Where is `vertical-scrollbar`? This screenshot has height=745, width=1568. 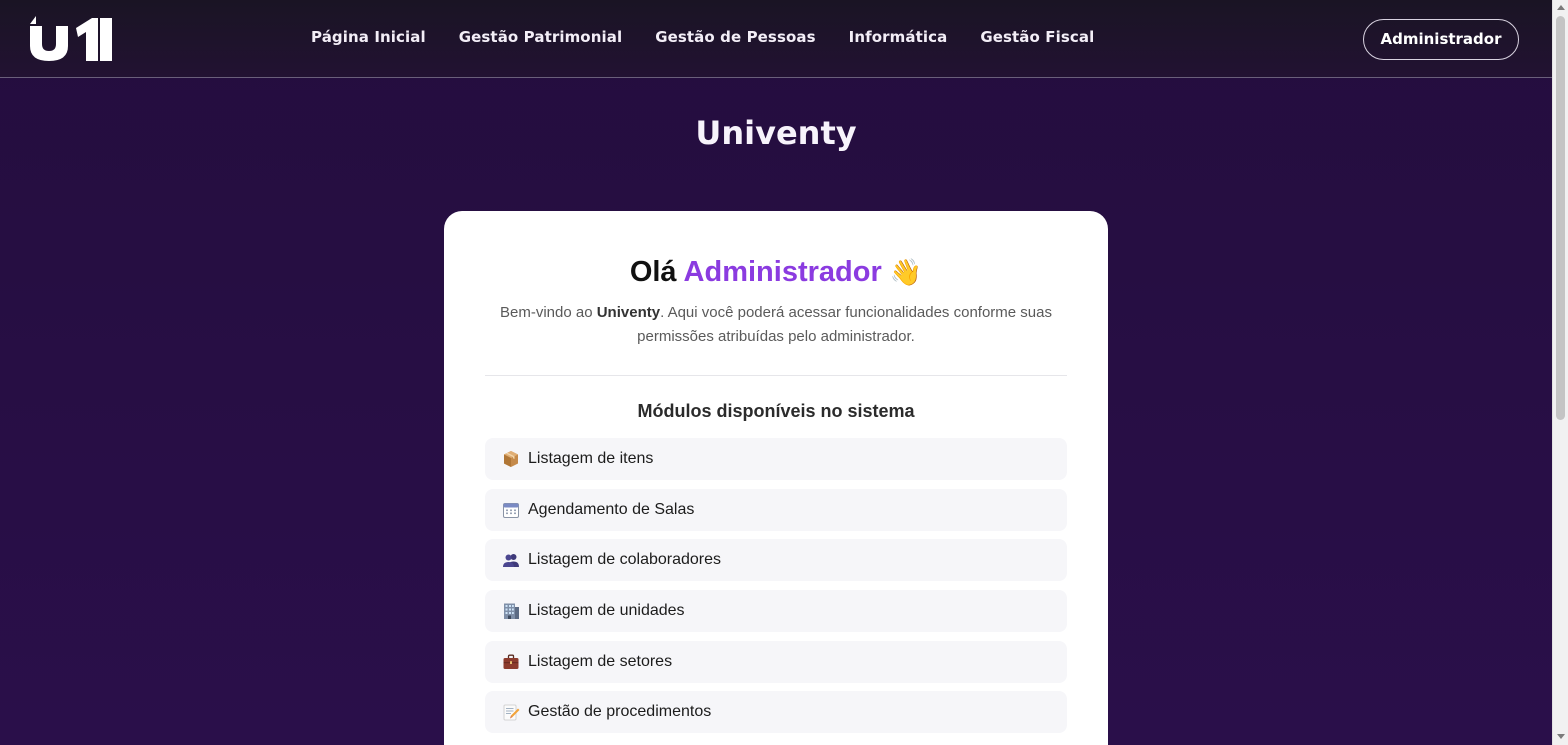
vertical-scrollbar is located at coordinates (1560, 372).